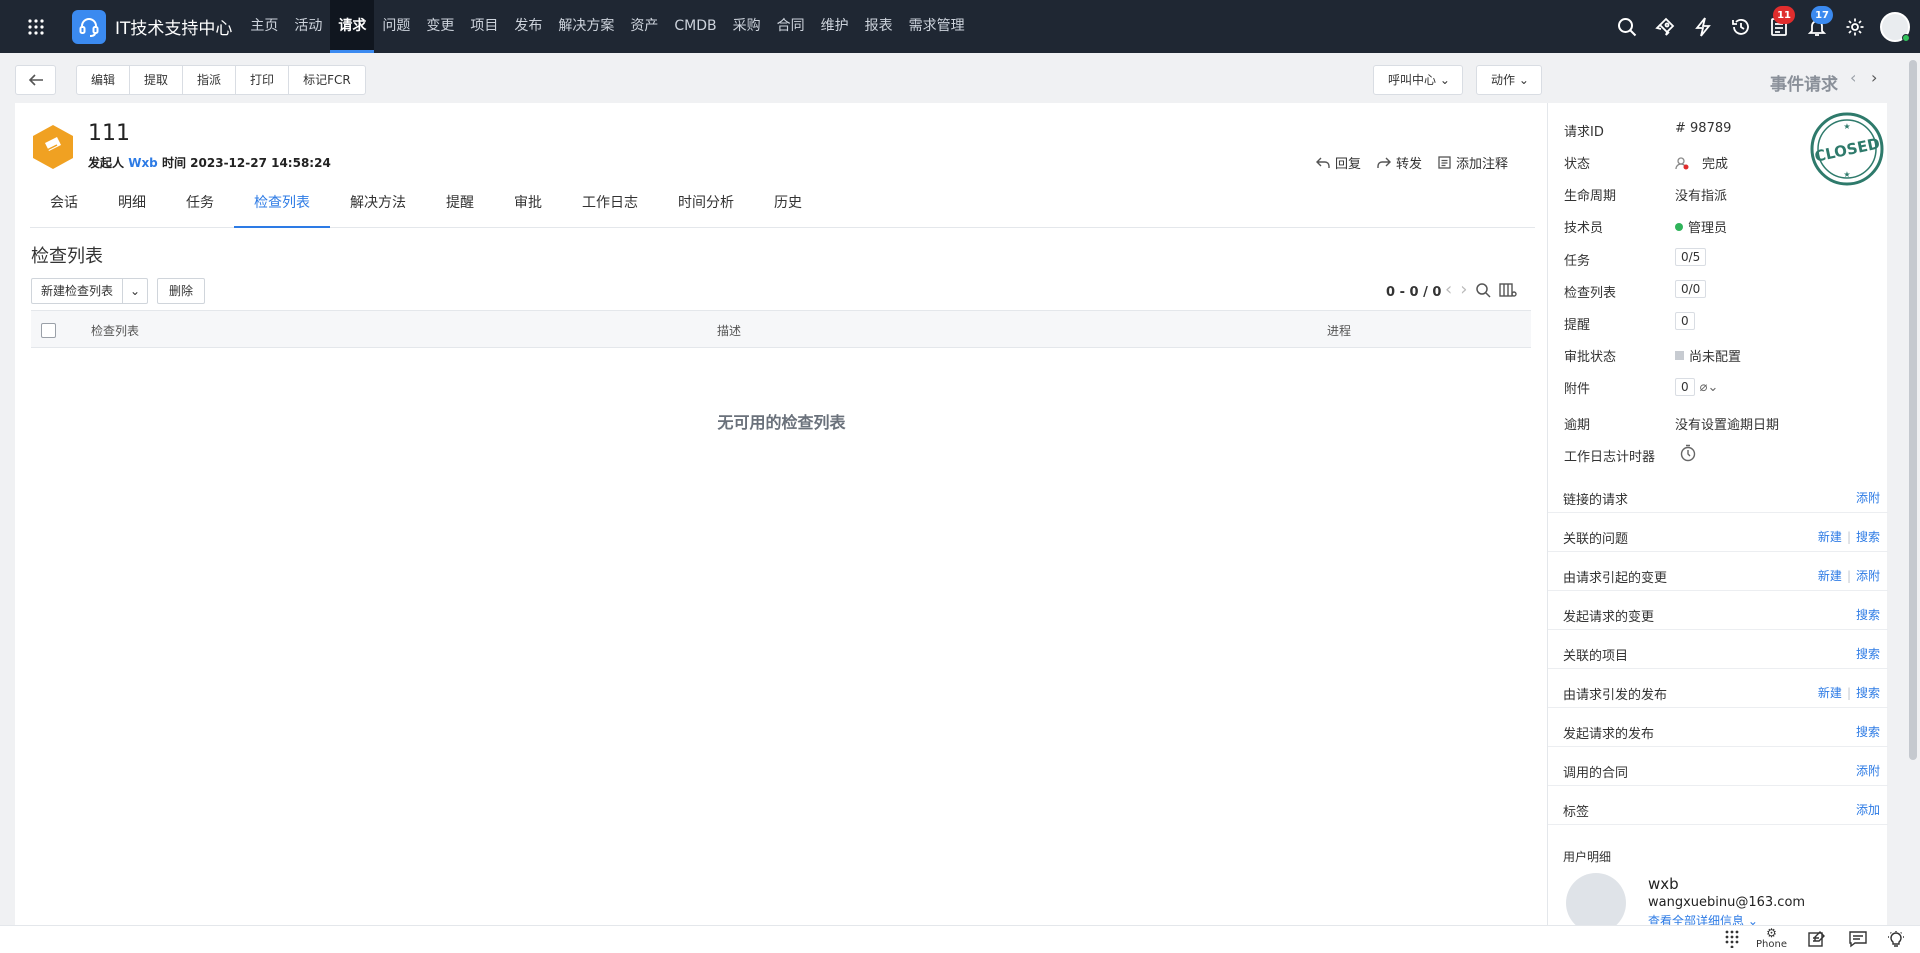 Image resolution: width=1920 pixels, height=953 pixels. I want to click on tab-conversation: 会话, so click(64, 203).